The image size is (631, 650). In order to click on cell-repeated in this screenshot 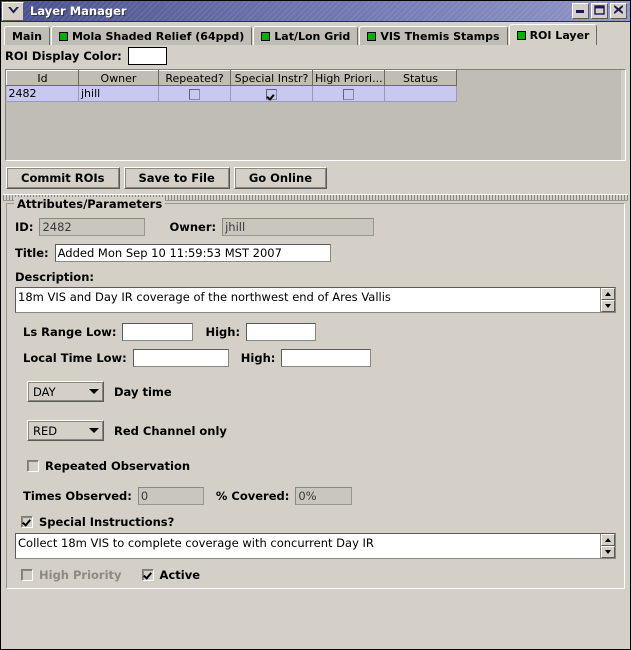, I will do `click(194, 93)`.